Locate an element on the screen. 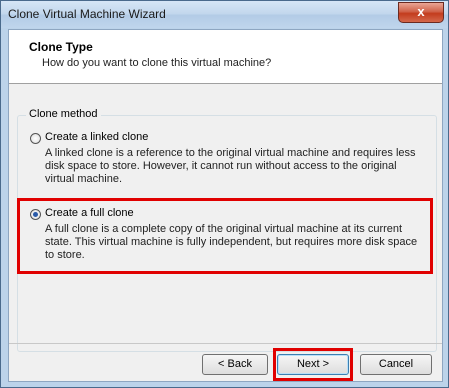 The height and width of the screenshot is (388, 449). cancel-button: Cancel is located at coordinates (396, 364).